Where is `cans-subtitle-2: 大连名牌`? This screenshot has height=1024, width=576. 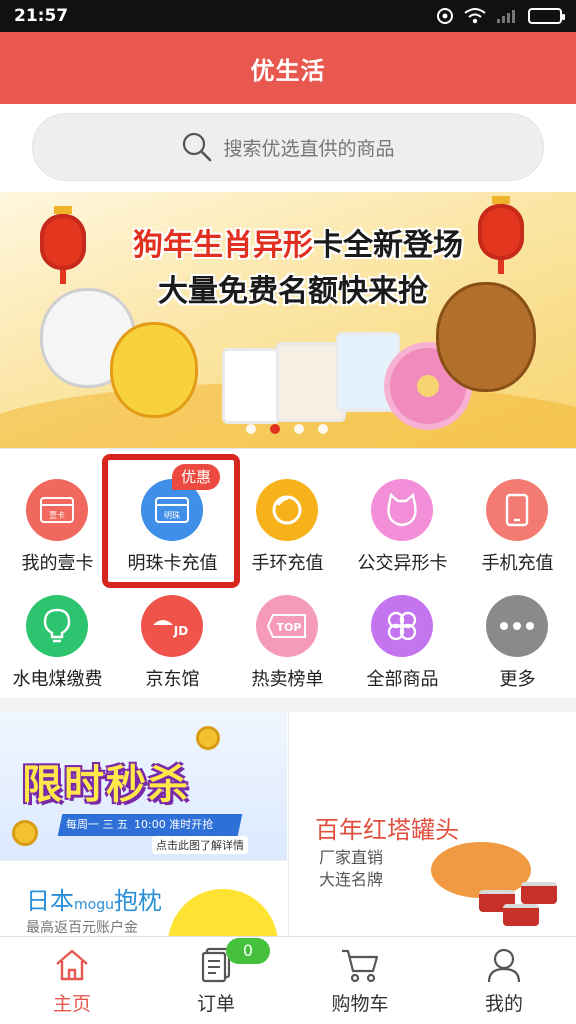
cans-subtitle-2: 大连名牌 is located at coordinates (351, 879).